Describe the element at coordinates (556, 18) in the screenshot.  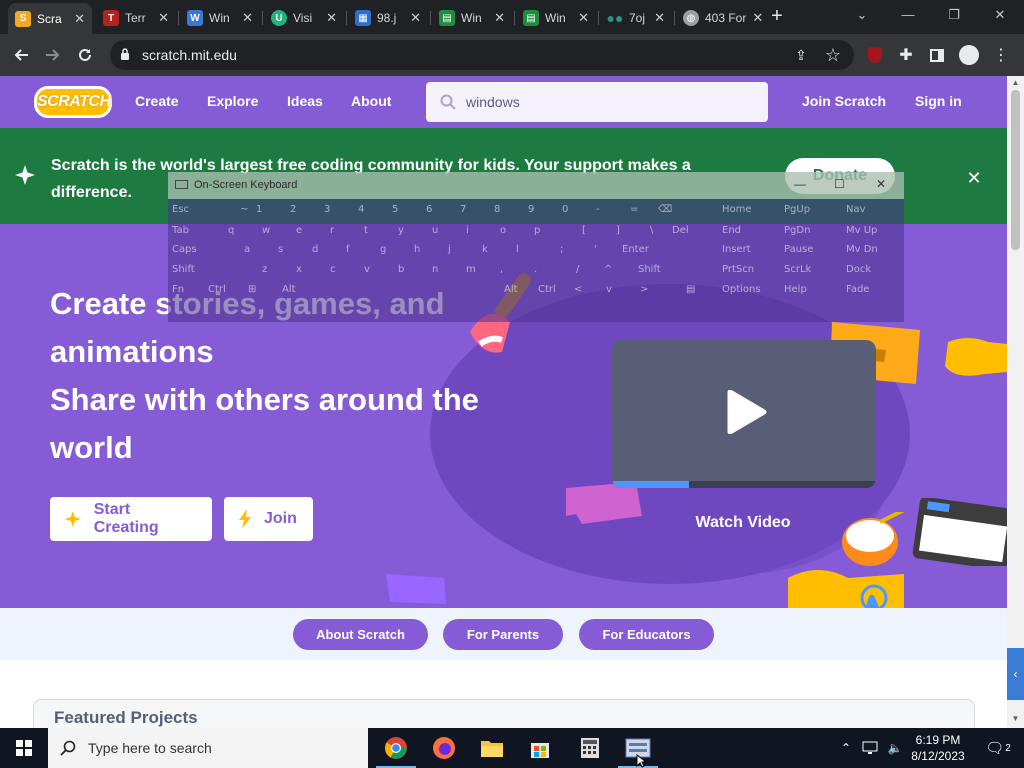
I see `tab-win-3: ▤ Win ✕` at that location.